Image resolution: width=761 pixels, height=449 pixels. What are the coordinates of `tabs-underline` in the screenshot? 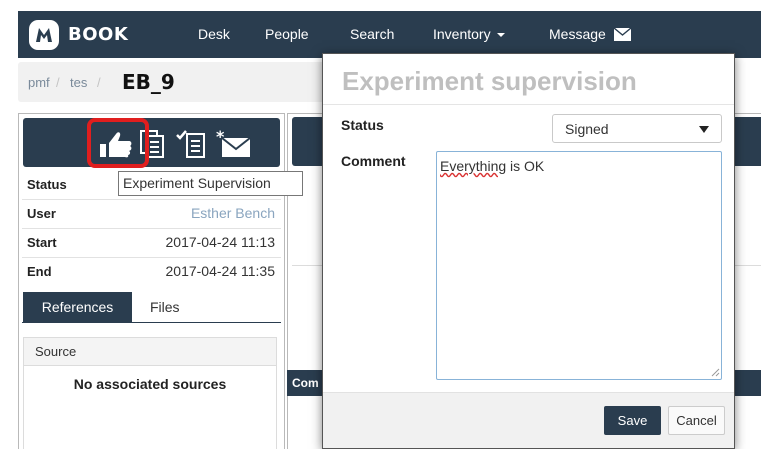 It's located at (151, 322).